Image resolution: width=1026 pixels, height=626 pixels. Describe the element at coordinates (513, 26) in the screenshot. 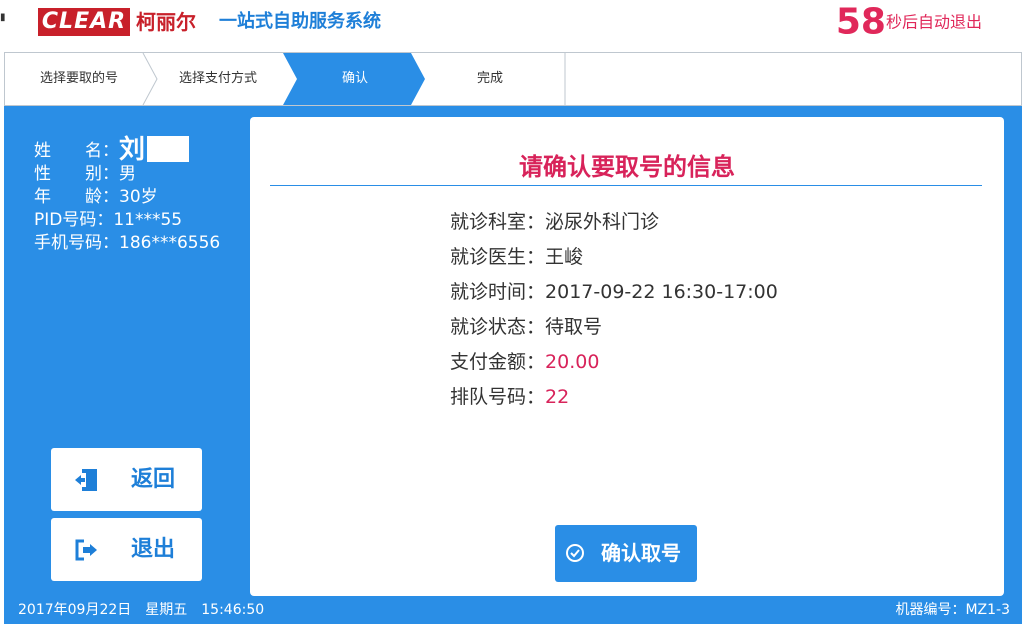

I see `header: ▮ CLEAR 柯丽尔 一站式自助服务系统 58秒后自动退出` at that location.